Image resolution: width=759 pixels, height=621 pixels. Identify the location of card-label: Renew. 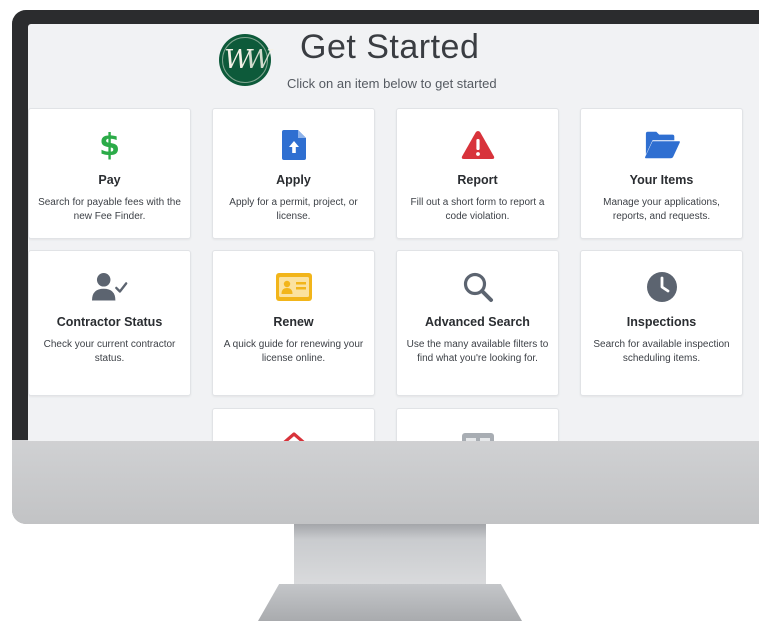
(293, 322).